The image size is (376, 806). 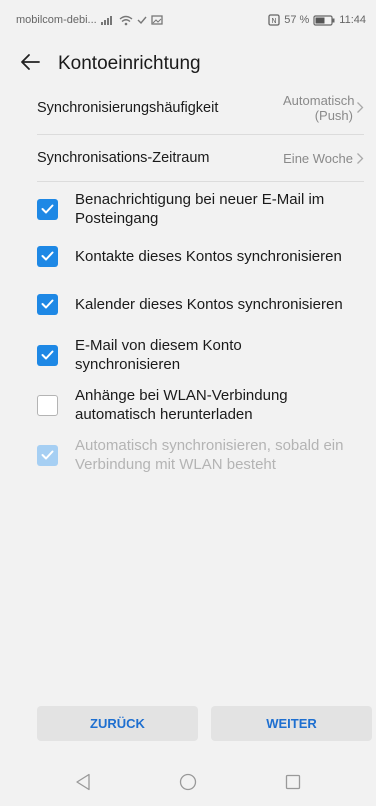 I want to click on clock: 11:44, so click(x=352, y=20).